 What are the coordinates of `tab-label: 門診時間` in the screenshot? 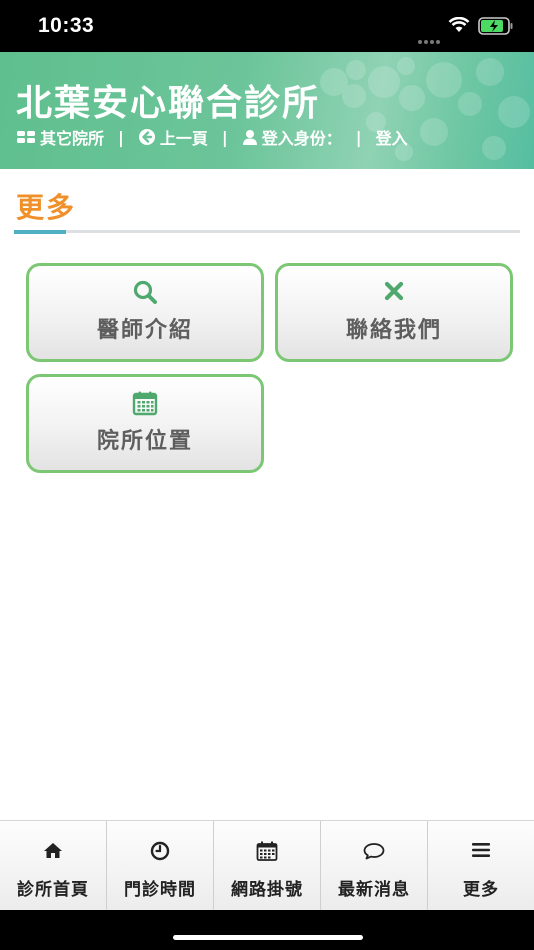 It's located at (160, 890).